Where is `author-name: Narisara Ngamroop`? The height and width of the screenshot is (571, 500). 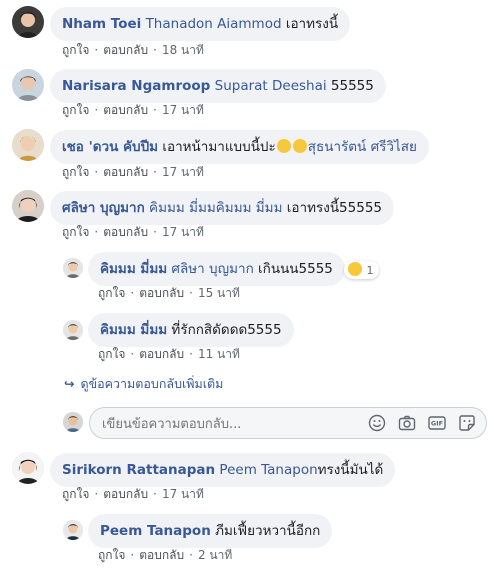 author-name: Narisara Ngamroop is located at coordinates (136, 86).